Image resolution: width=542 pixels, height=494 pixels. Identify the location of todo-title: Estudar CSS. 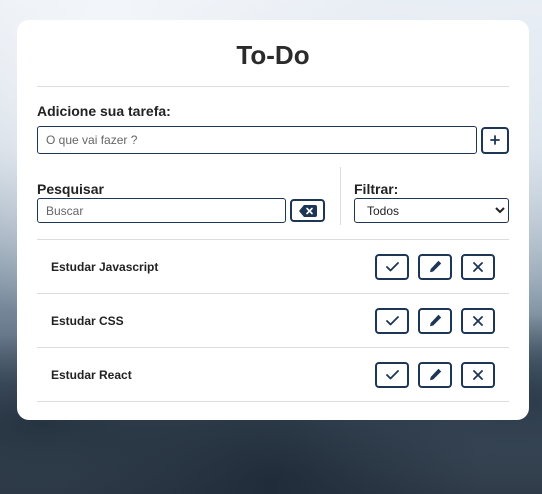
(87, 320).